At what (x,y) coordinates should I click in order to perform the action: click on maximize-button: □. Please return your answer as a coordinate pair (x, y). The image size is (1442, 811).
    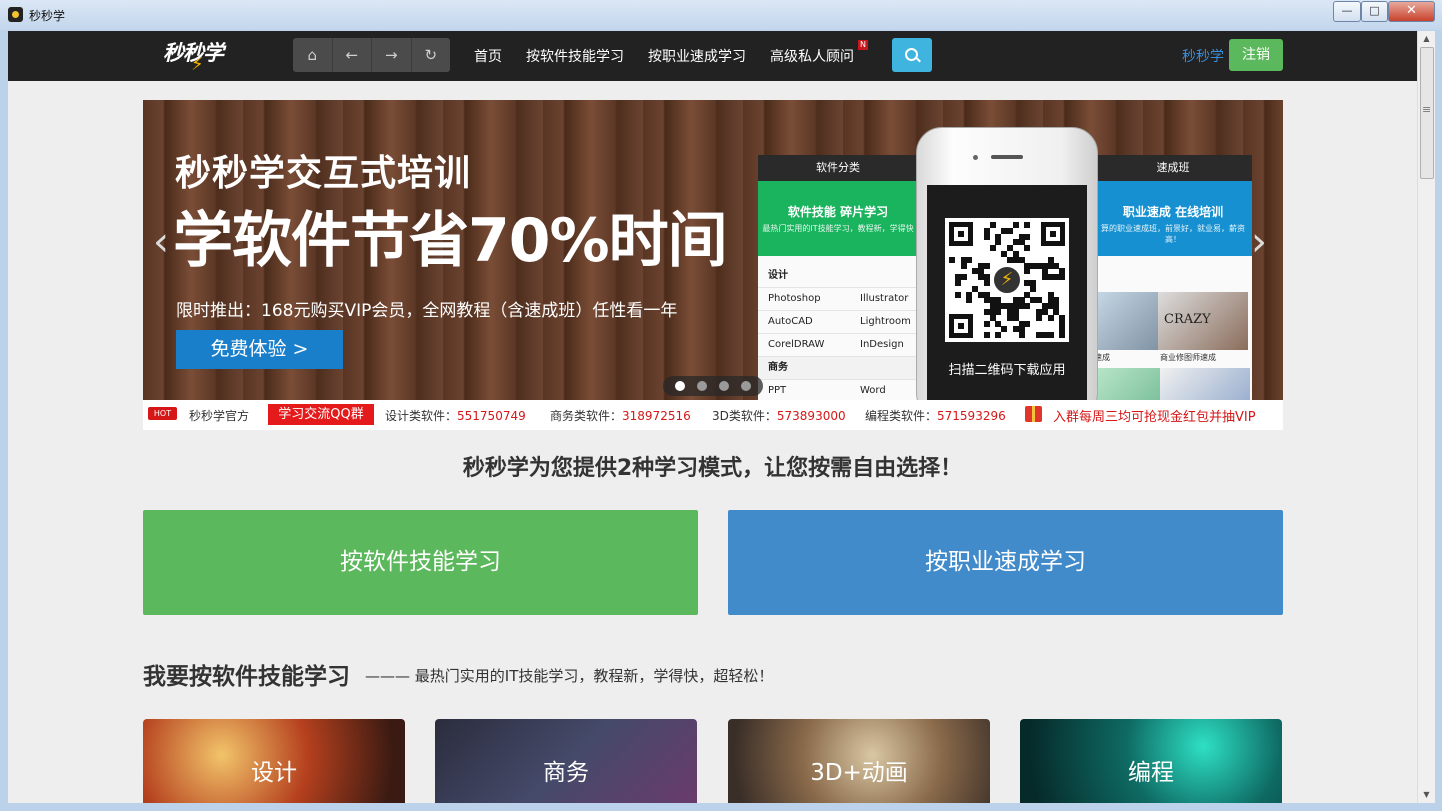
    Looking at the image, I should click on (1374, 11).